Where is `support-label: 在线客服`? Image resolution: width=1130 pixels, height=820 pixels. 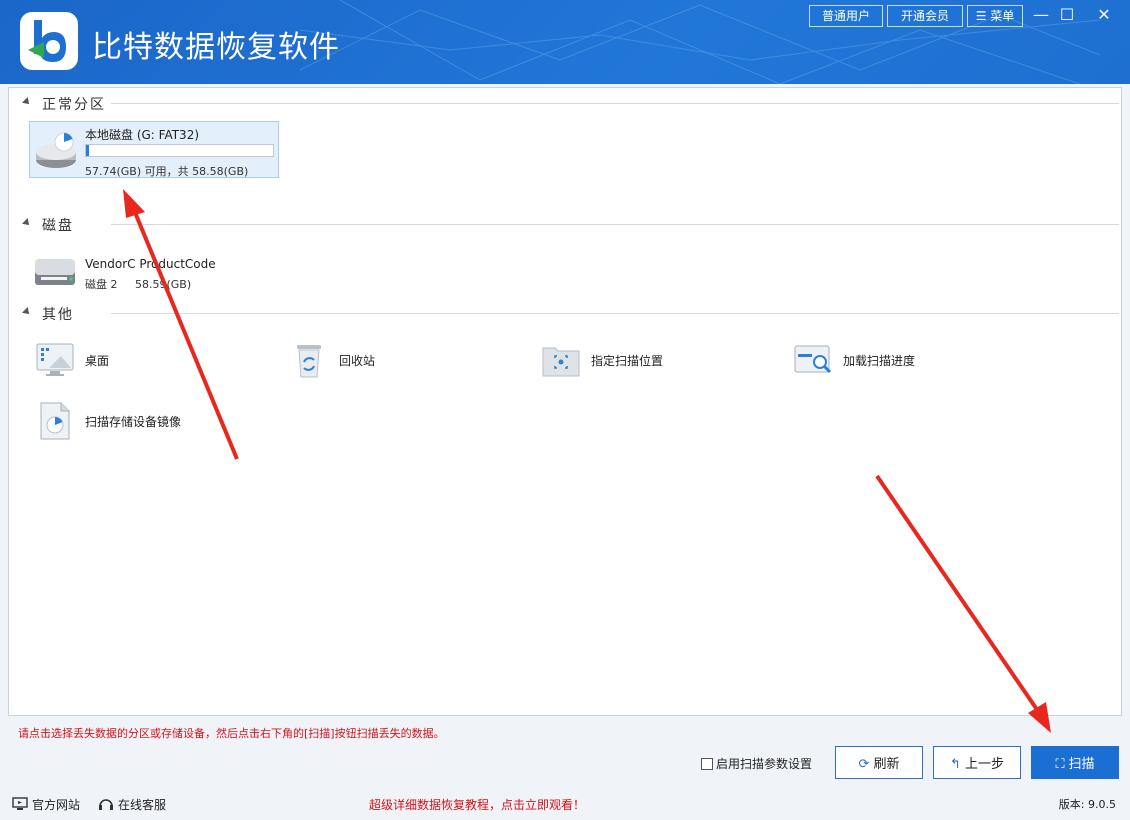 support-label: 在线客服 is located at coordinates (142, 805).